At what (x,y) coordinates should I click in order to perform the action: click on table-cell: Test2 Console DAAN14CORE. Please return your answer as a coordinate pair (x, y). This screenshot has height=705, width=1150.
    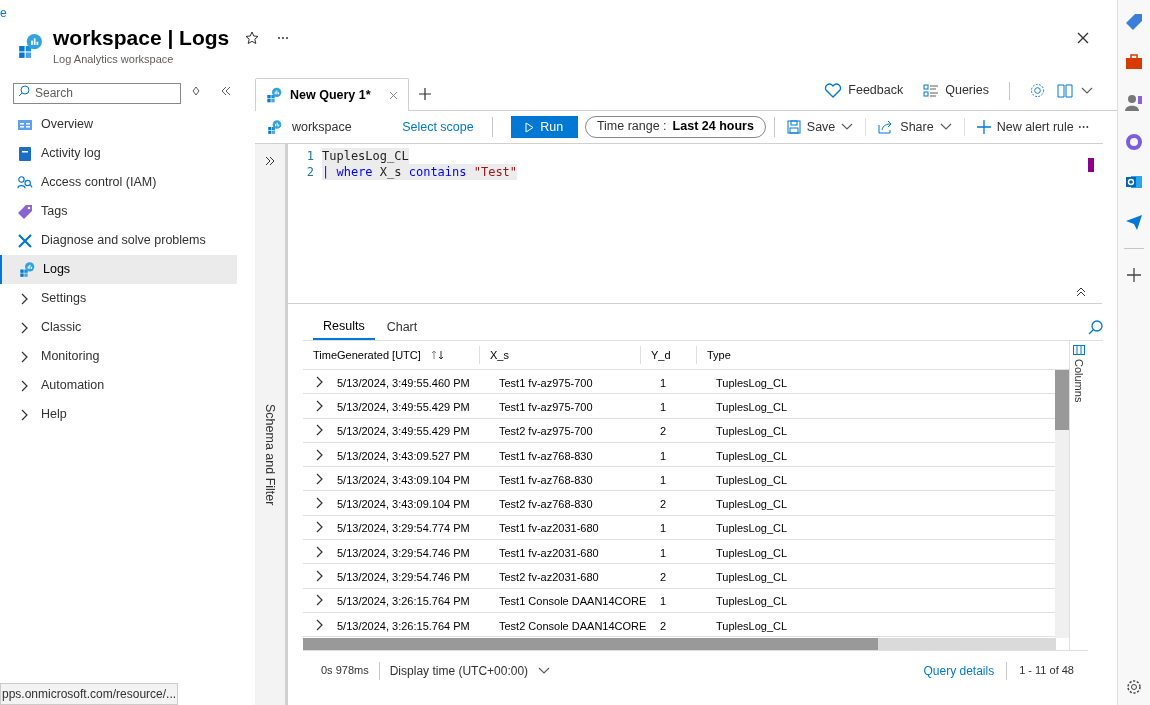
    Looking at the image, I should click on (573, 625).